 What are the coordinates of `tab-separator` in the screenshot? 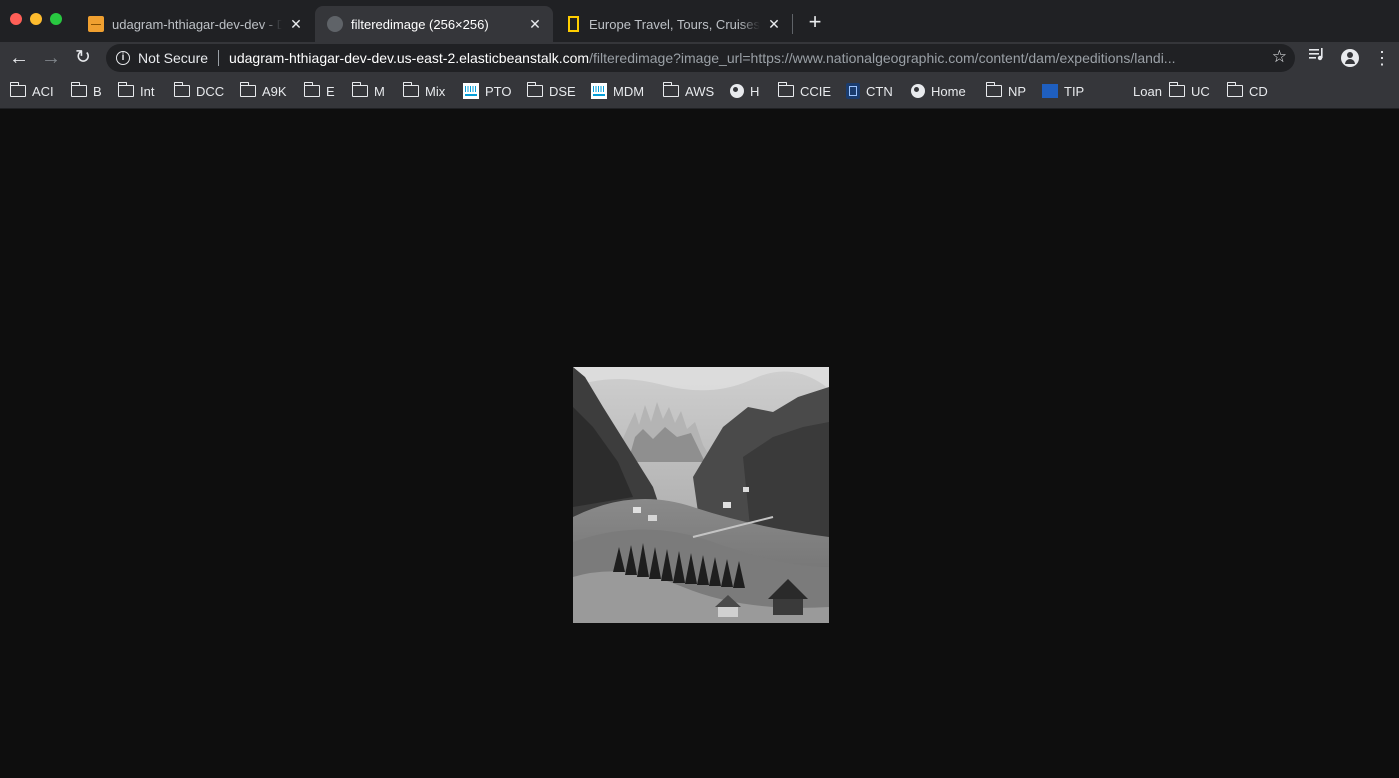 It's located at (792, 24).